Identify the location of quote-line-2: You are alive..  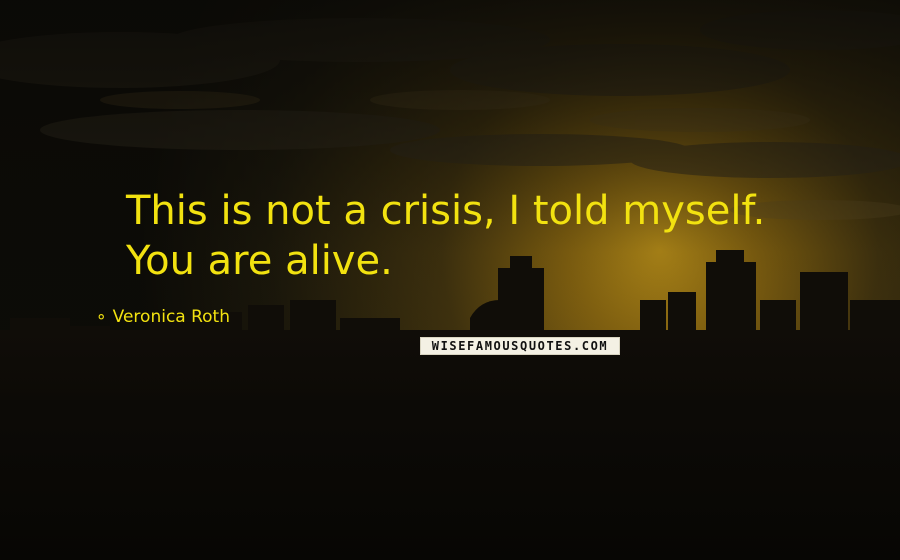
(259, 261).